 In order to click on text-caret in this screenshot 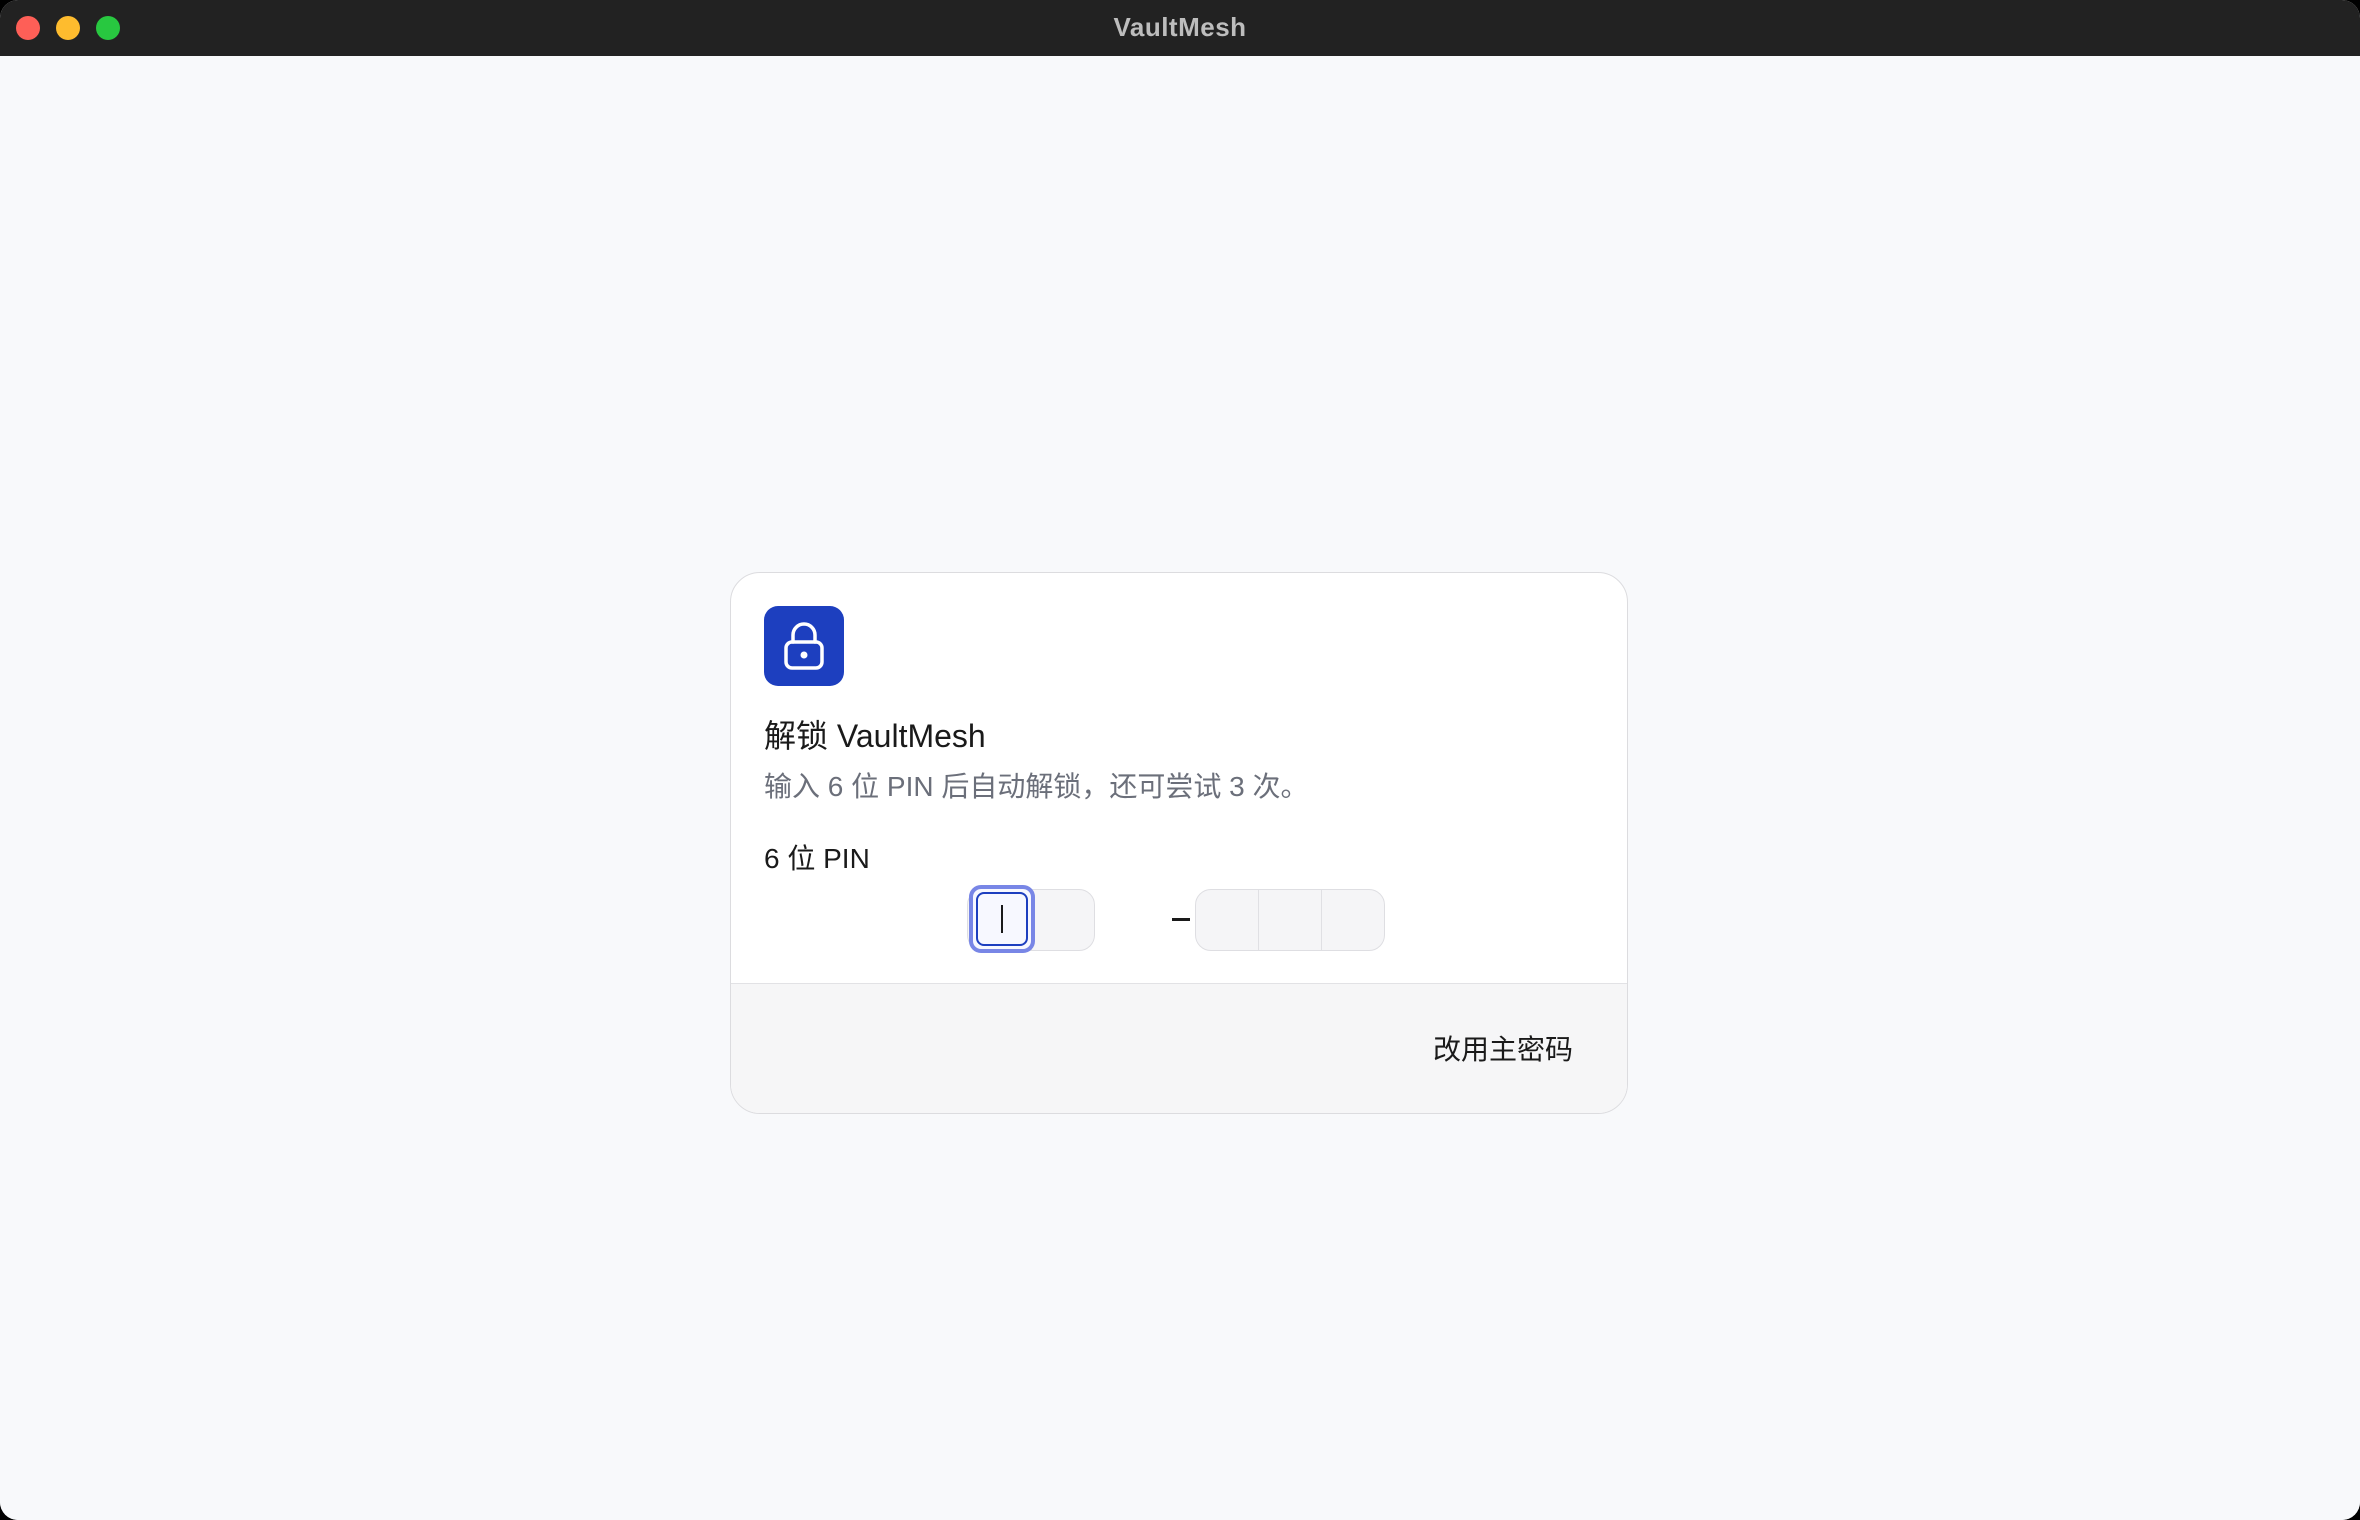, I will do `click(1002, 919)`.